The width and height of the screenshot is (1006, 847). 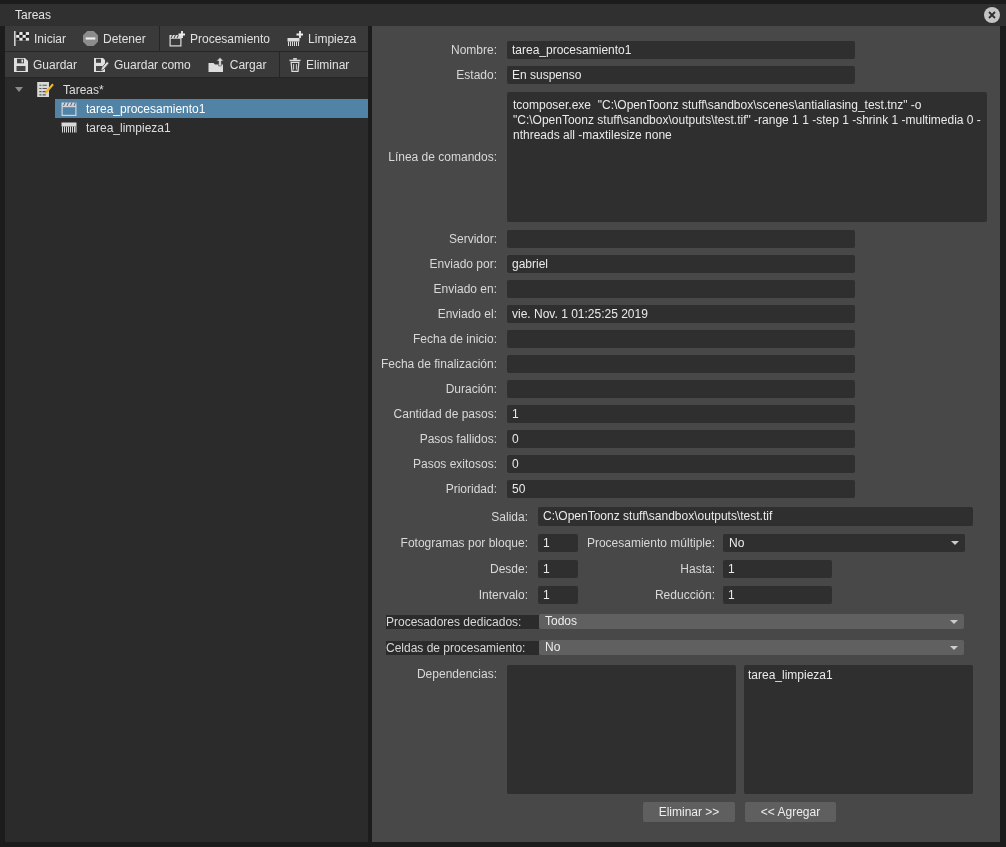 I want to click on comb-icon, so click(x=69, y=127).